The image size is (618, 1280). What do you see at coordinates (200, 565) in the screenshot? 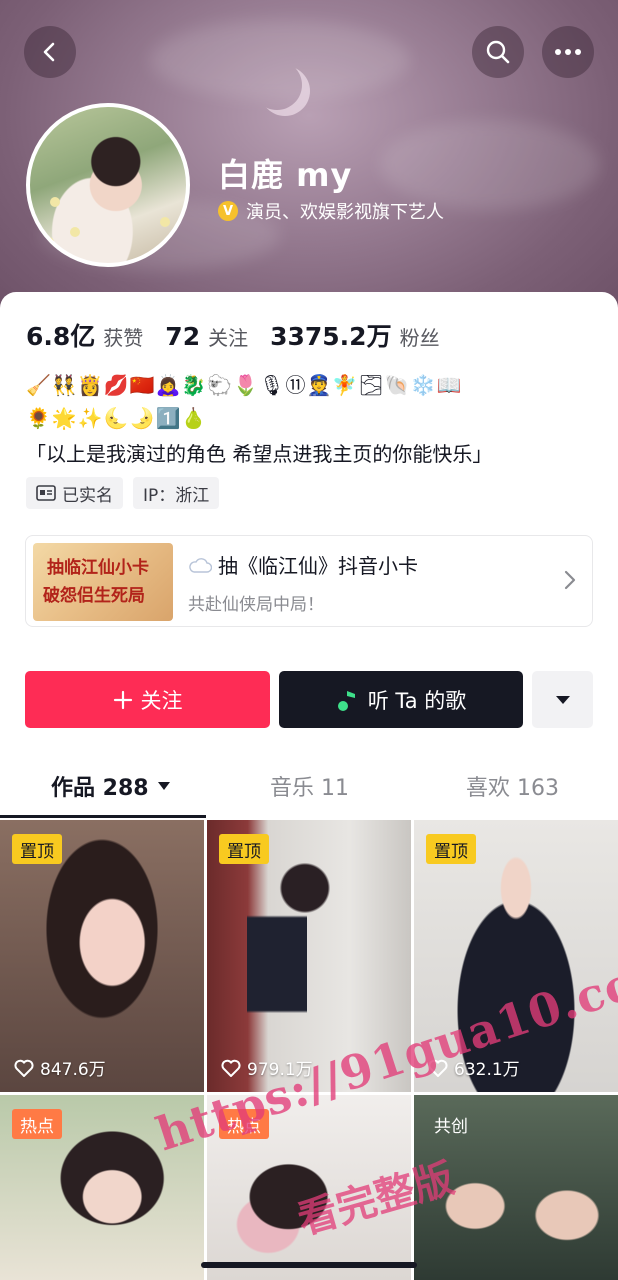
I see `cloud-icon` at bounding box center [200, 565].